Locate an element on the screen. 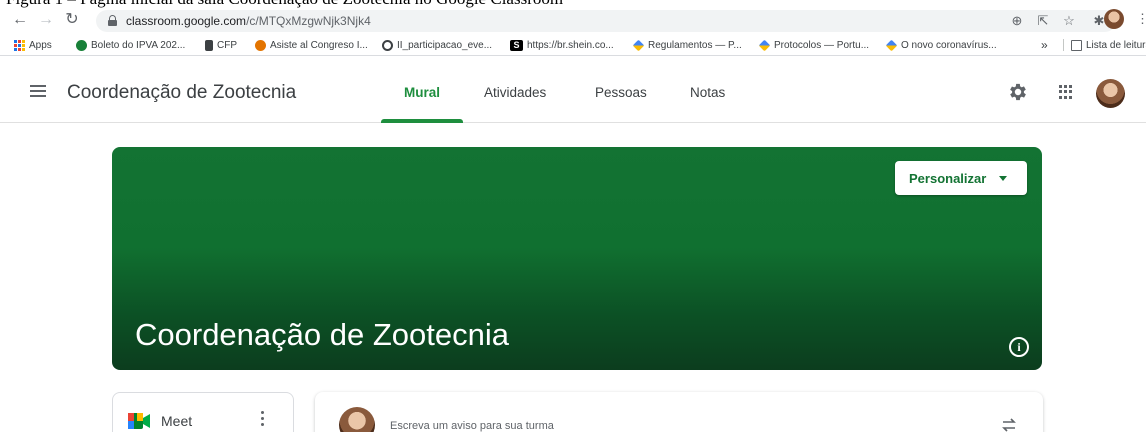  bookmarks-divider is located at coordinates (1063, 45).